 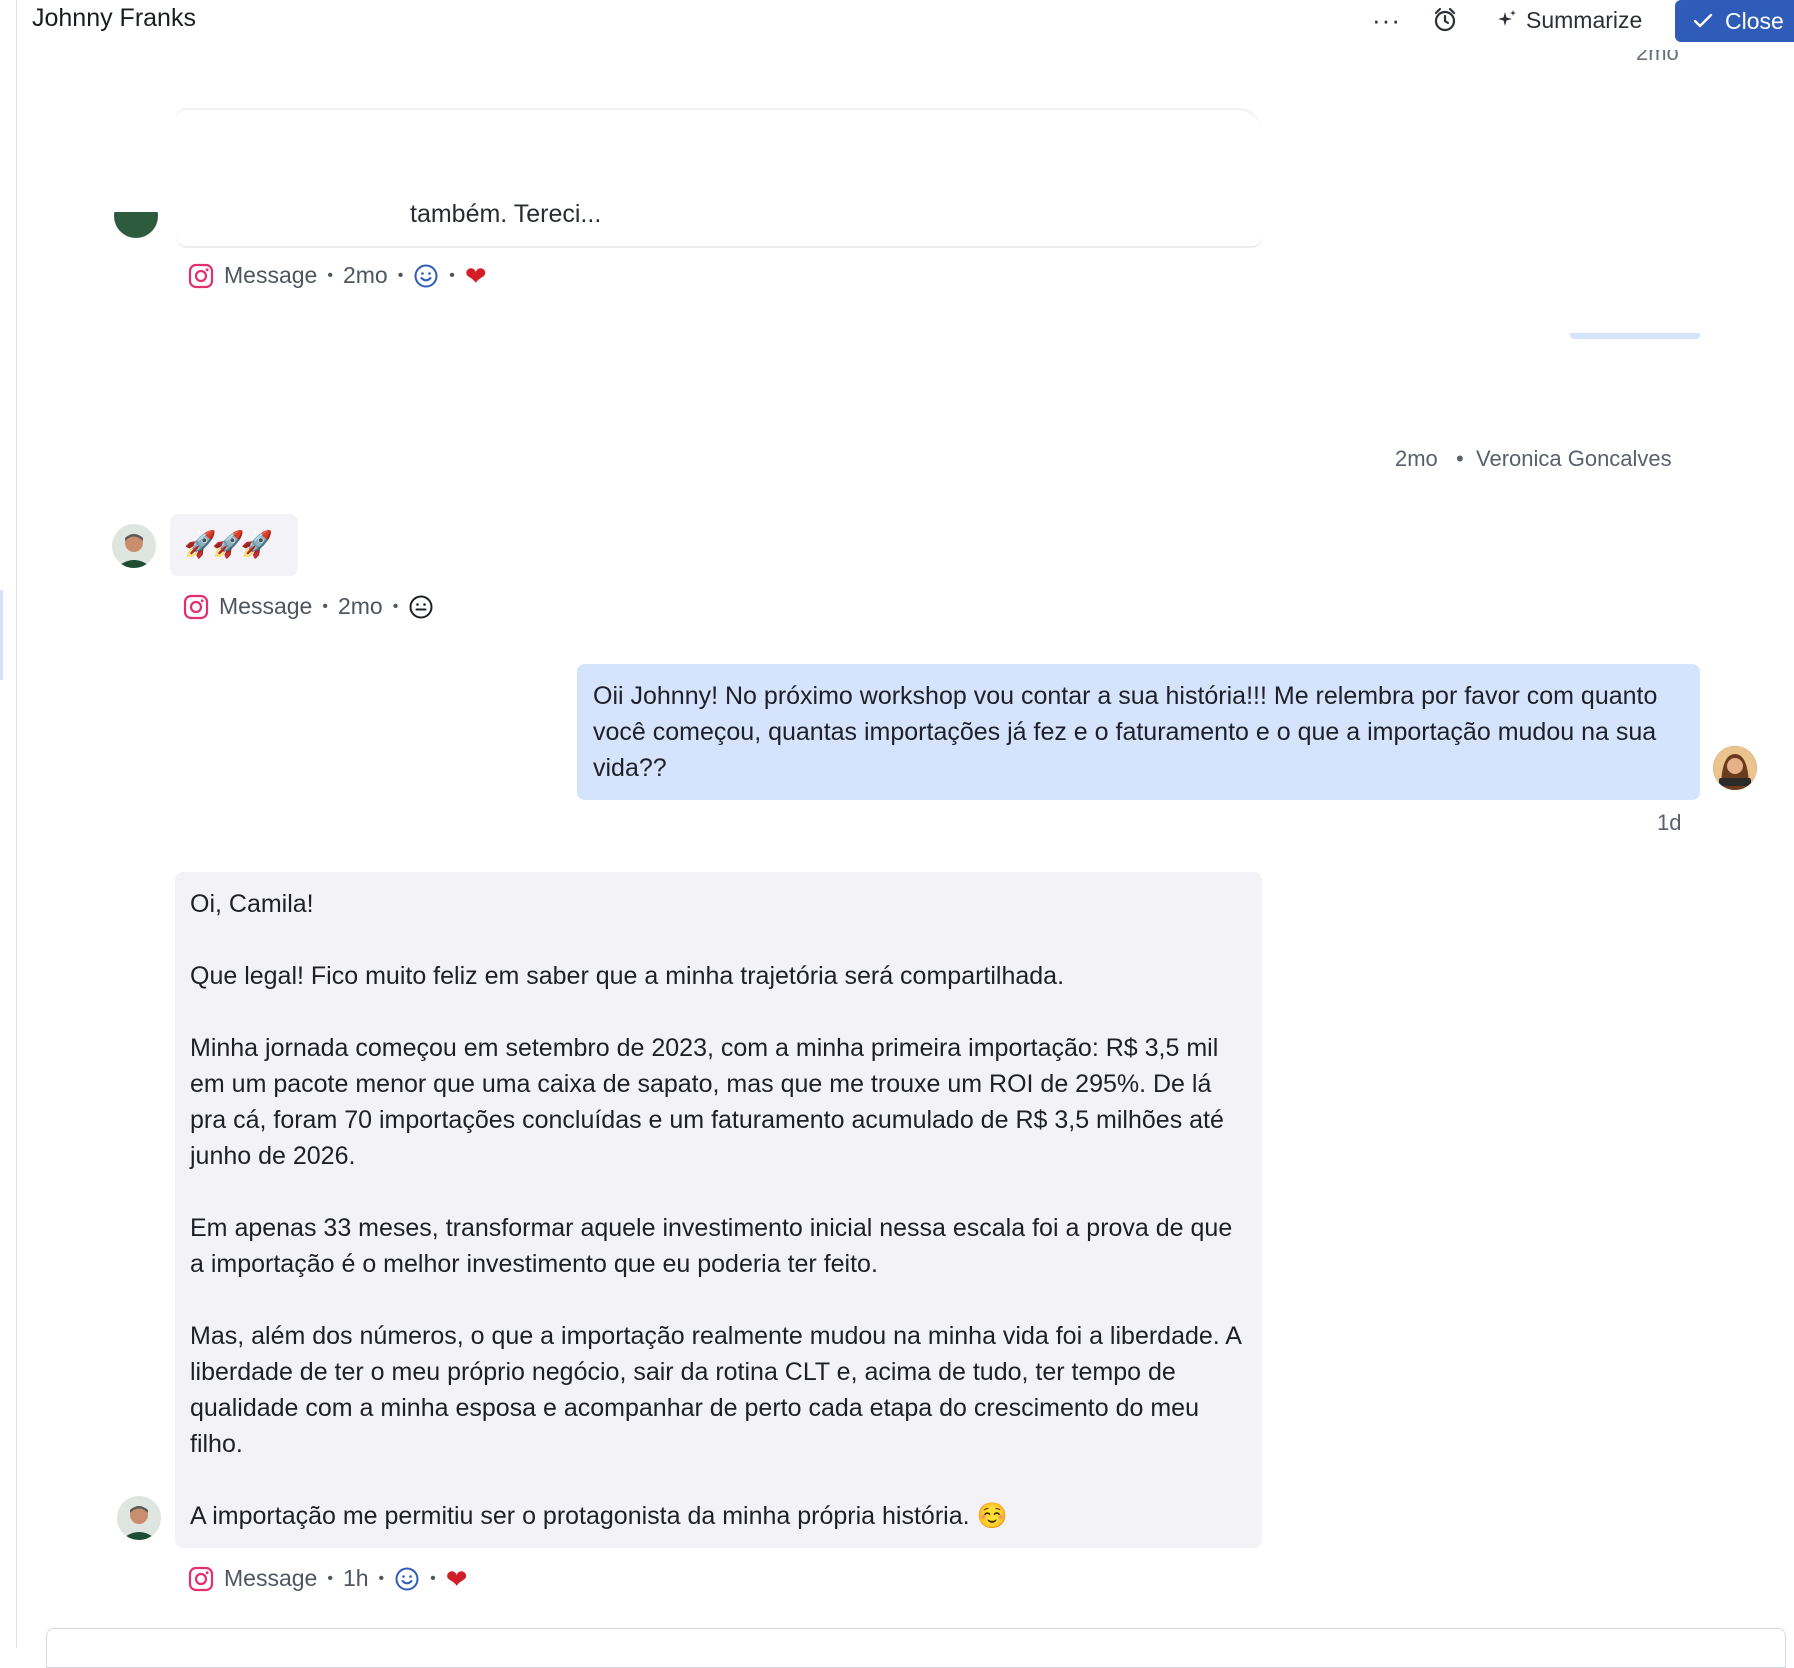 What do you see at coordinates (1703, 20) in the screenshot?
I see `check-icon` at bounding box center [1703, 20].